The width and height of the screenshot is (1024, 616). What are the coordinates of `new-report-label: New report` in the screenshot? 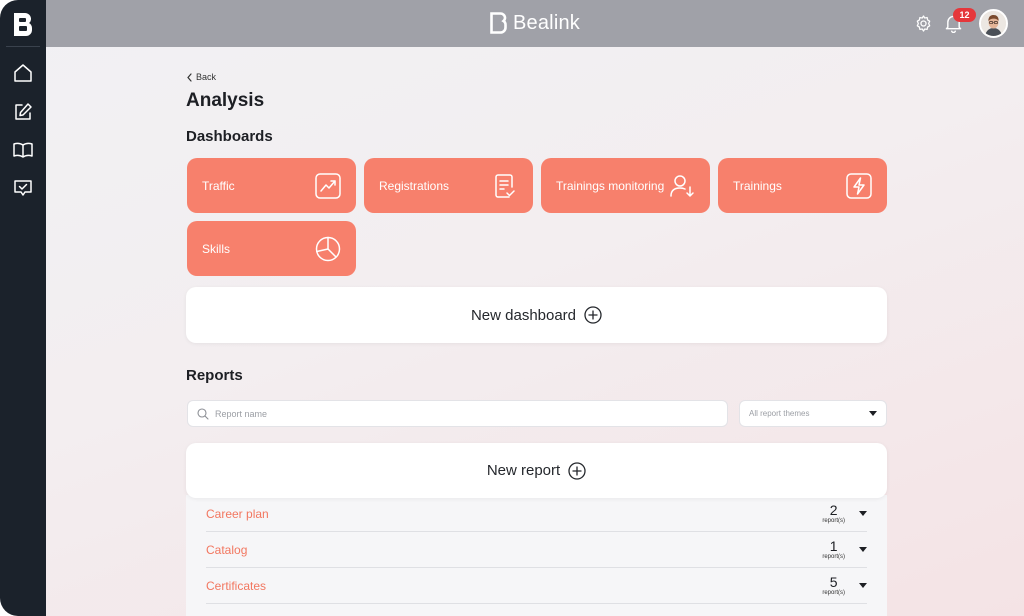 It's located at (523, 470).